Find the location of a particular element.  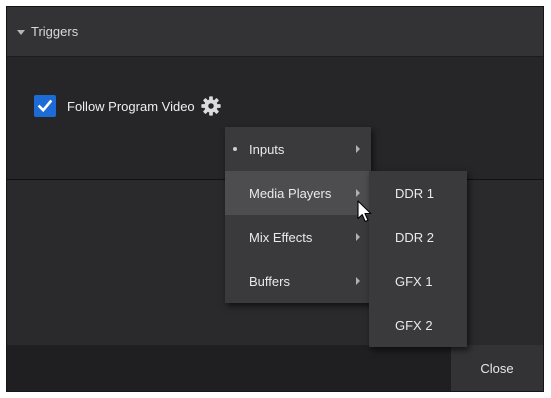

follow-program-video-row: Follow Program Video is located at coordinates (128, 106).